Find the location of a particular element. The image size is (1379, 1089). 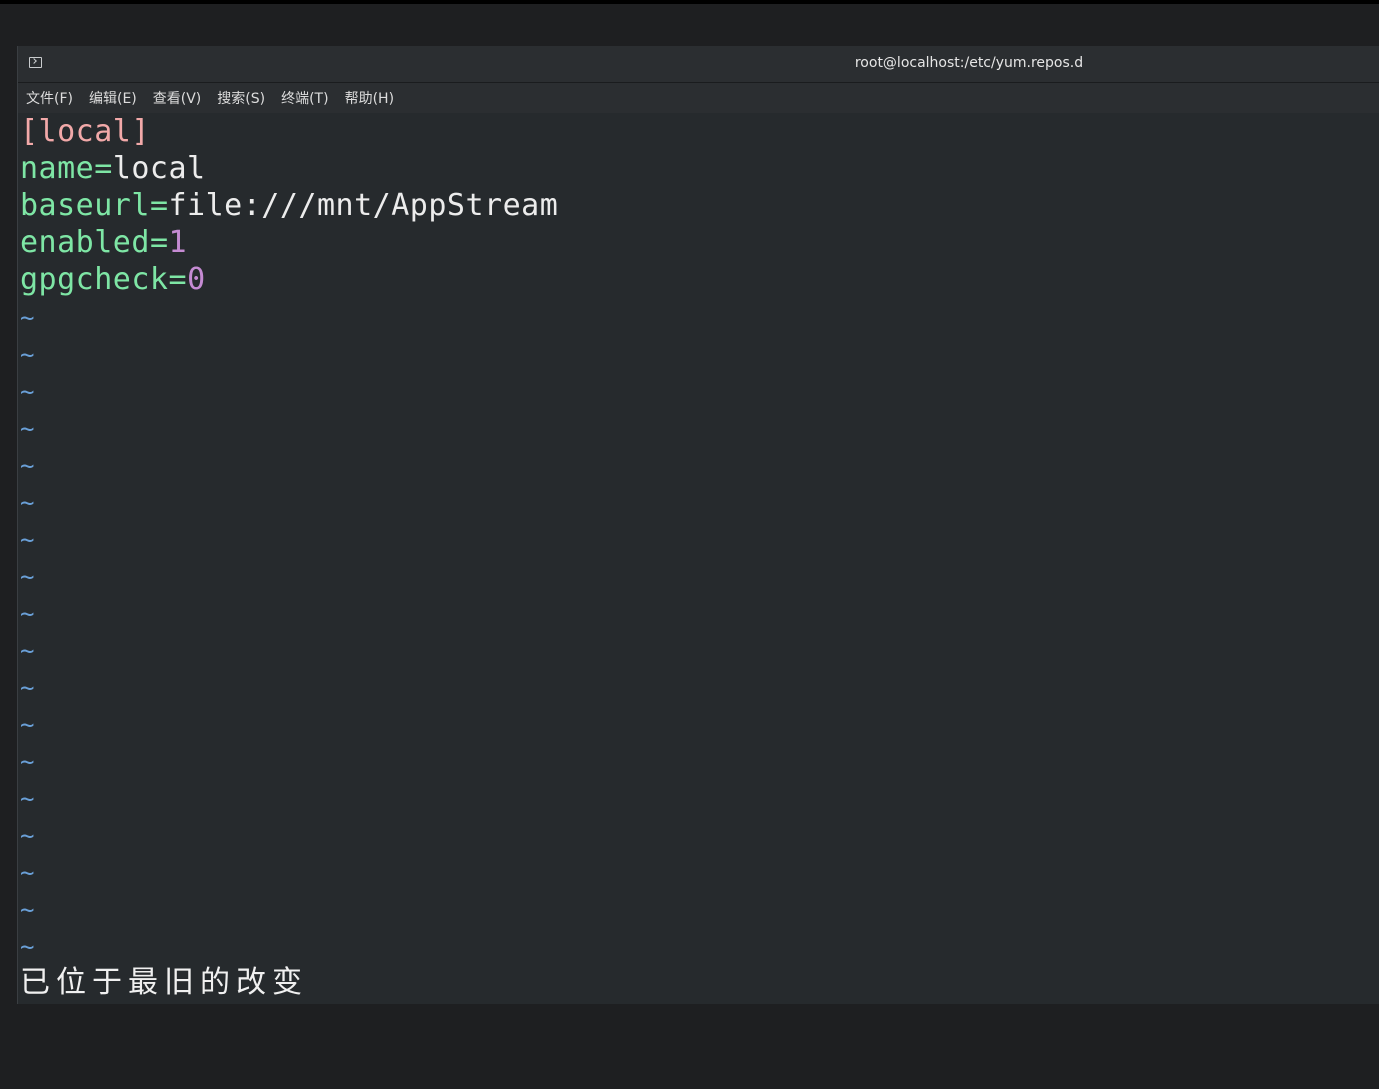

editor-line-gpgcheck: gpgcheck=0 is located at coordinates (699, 279).